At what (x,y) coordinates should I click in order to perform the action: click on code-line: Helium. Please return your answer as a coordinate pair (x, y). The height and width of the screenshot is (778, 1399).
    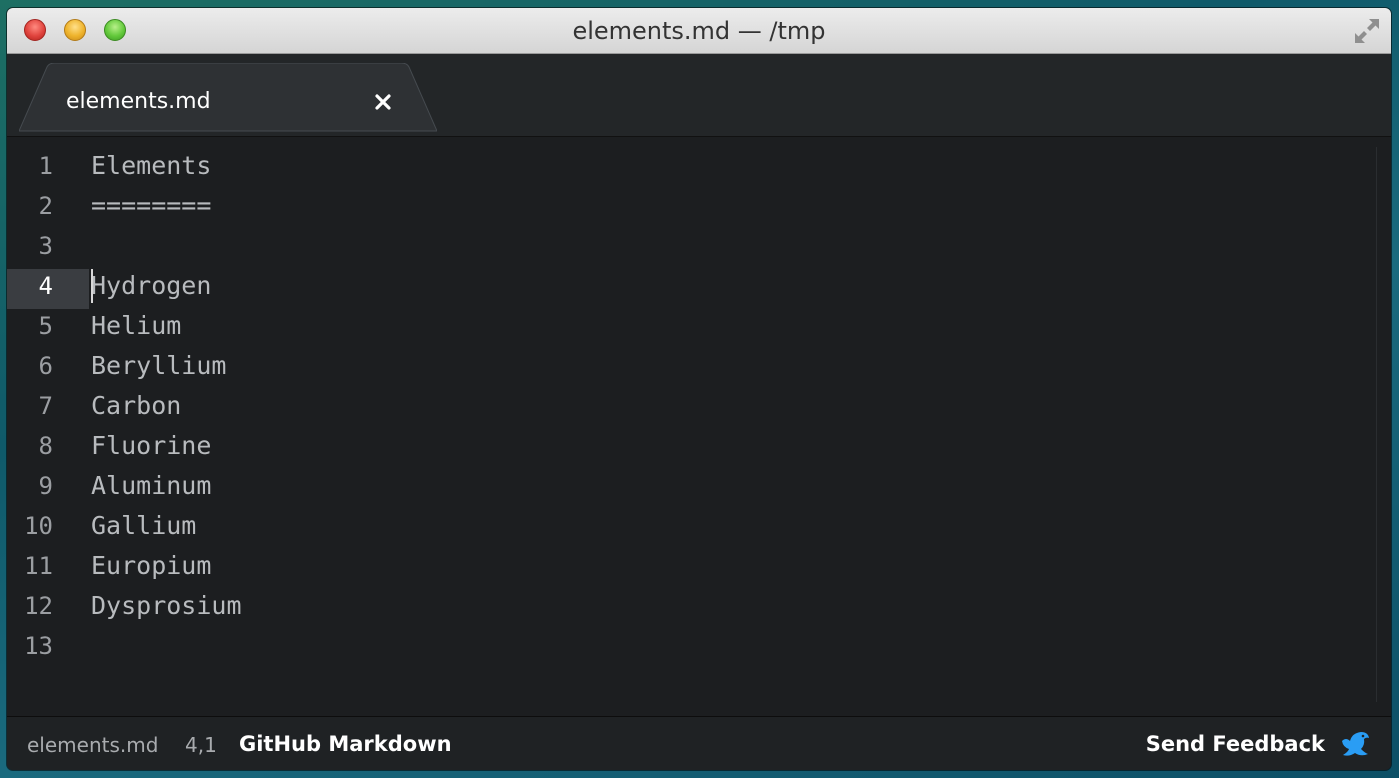
    Looking at the image, I should click on (136, 326).